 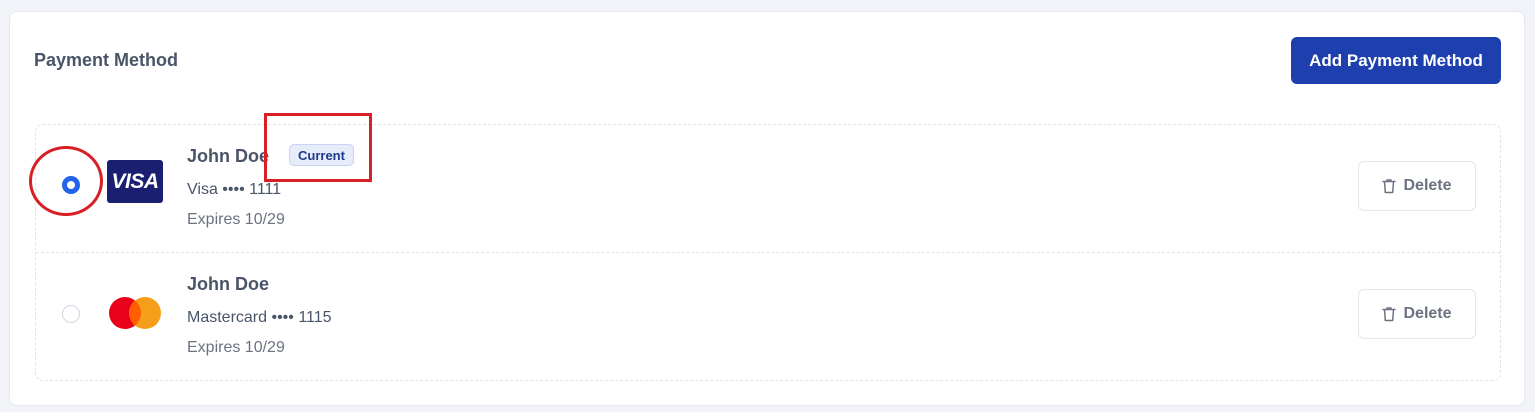 I want to click on add-payment-method-button: Add Payment Method, so click(x=1396, y=60).